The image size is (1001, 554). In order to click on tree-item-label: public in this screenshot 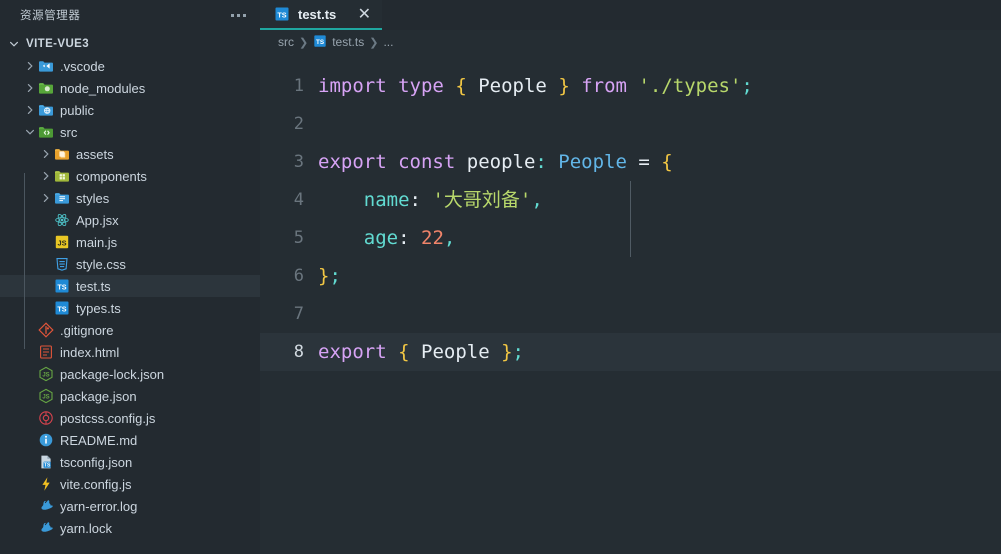, I will do `click(77, 110)`.